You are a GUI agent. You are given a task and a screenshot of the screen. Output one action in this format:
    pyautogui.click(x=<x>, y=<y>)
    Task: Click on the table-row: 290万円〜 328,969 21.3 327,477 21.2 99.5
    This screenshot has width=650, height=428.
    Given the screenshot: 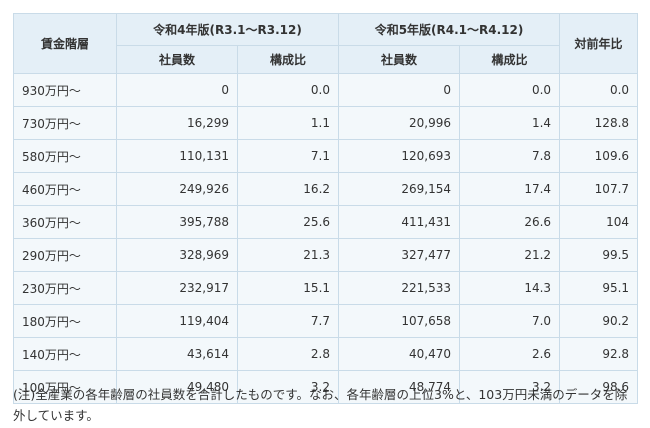 What is the action you would take?
    pyautogui.click(x=326, y=255)
    